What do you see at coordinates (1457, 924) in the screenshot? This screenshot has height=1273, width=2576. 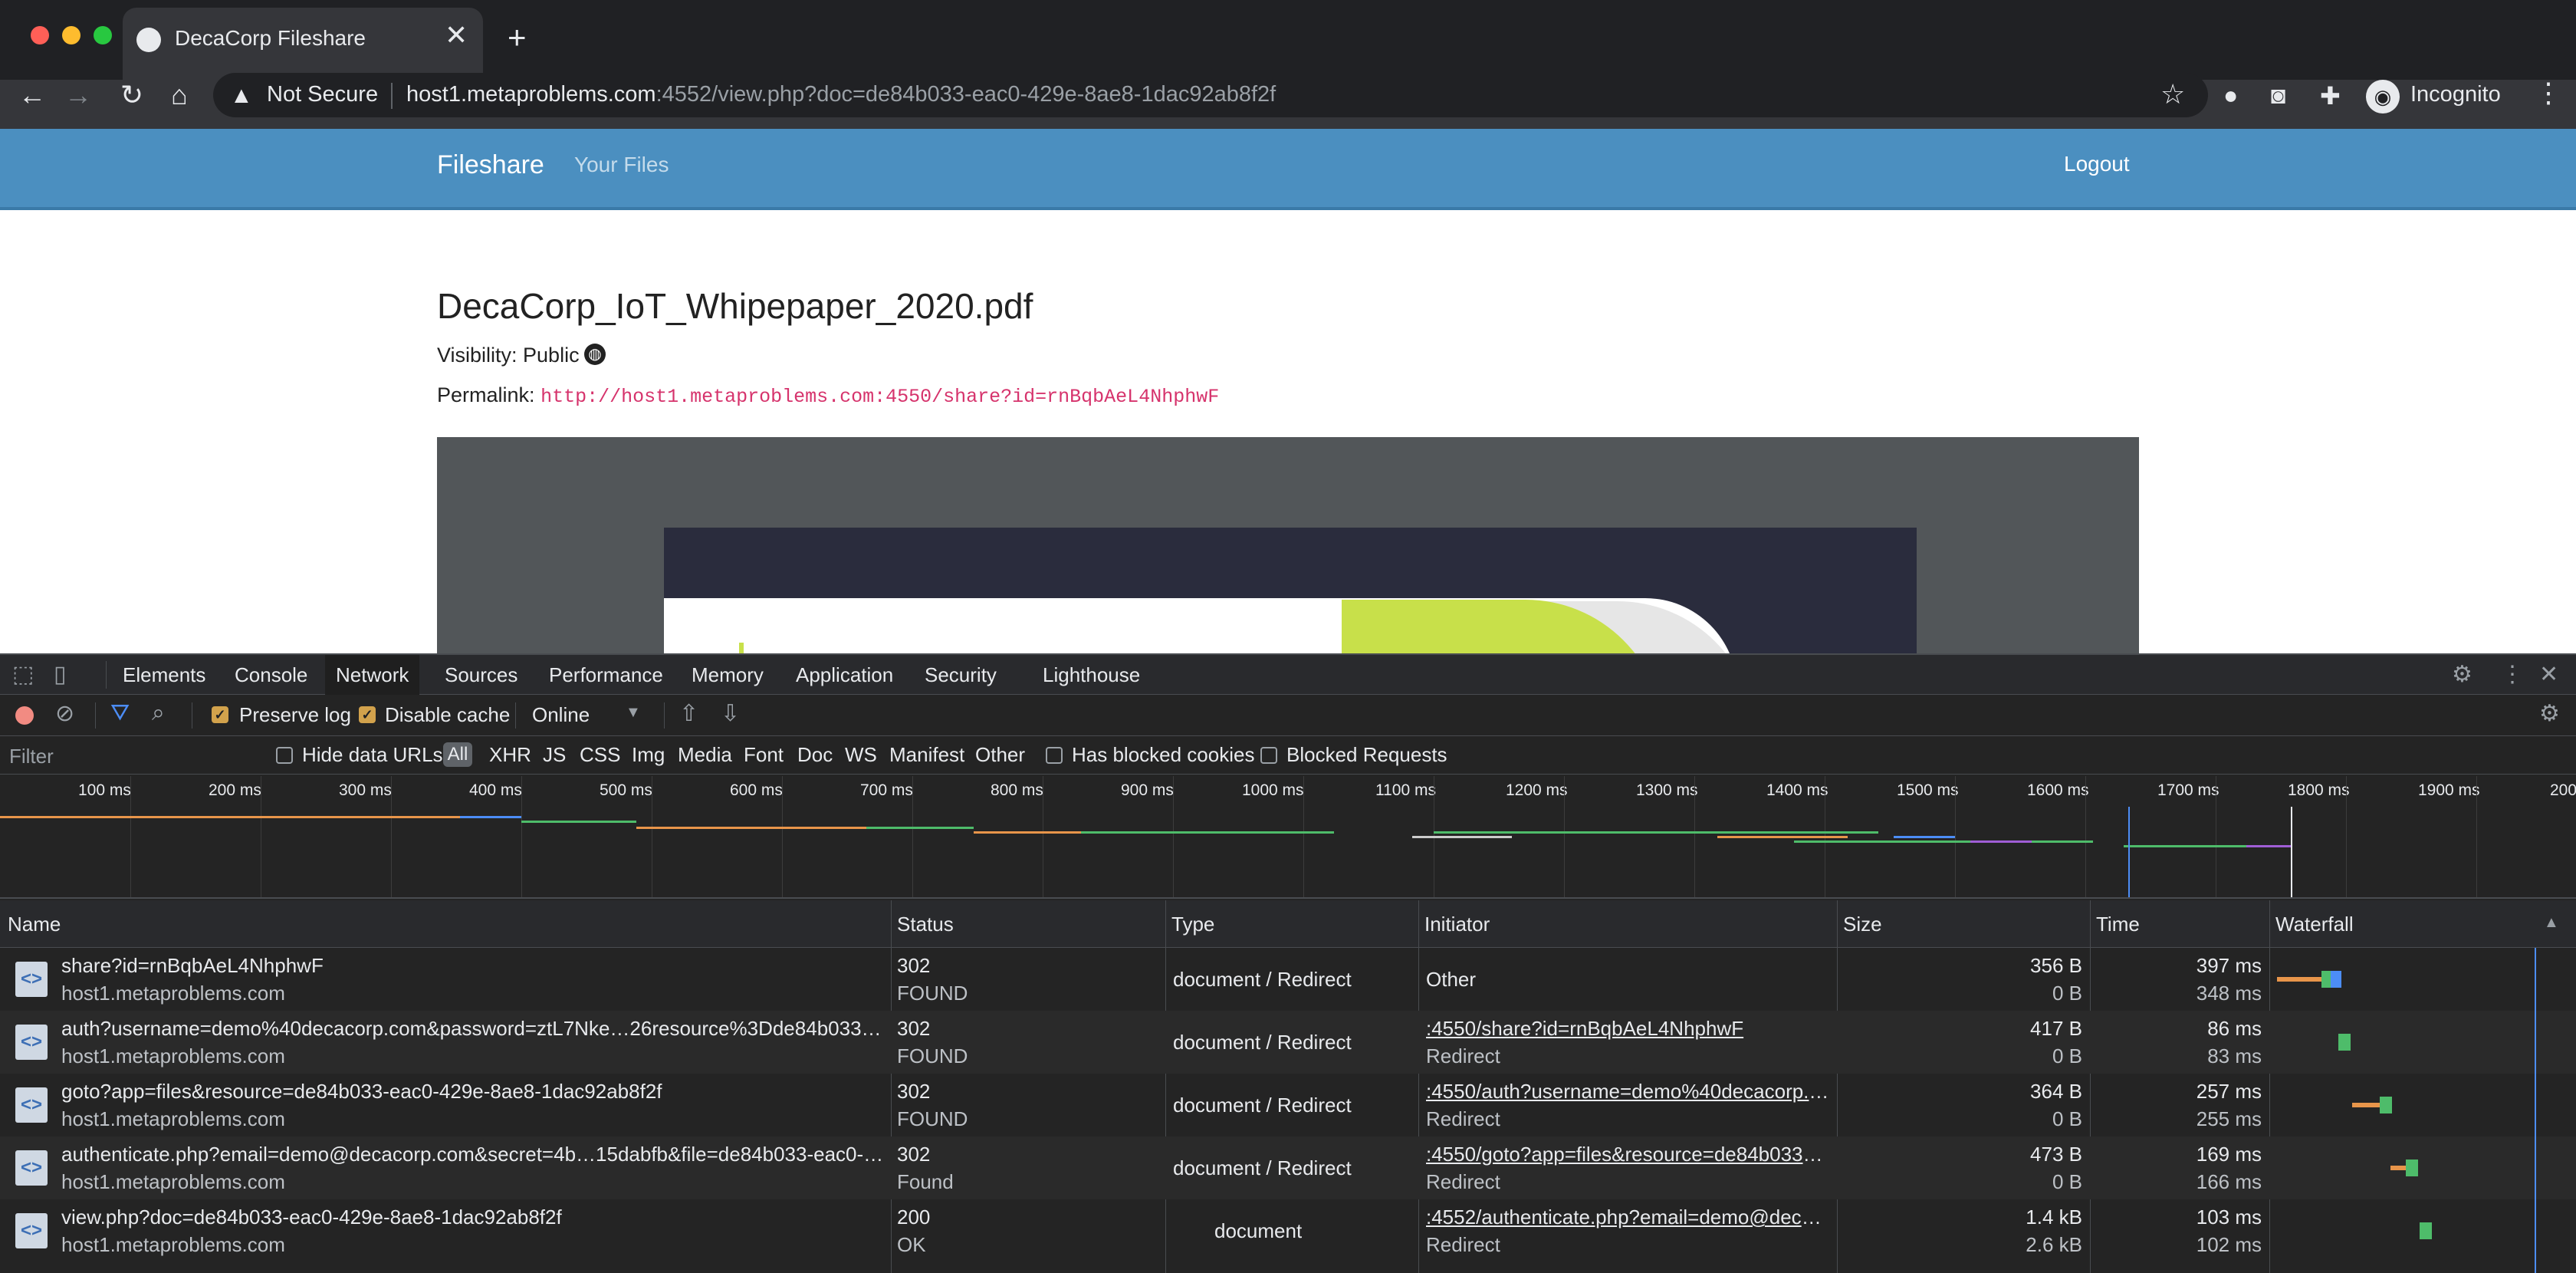 I see `col-initiator: Initiator` at bounding box center [1457, 924].